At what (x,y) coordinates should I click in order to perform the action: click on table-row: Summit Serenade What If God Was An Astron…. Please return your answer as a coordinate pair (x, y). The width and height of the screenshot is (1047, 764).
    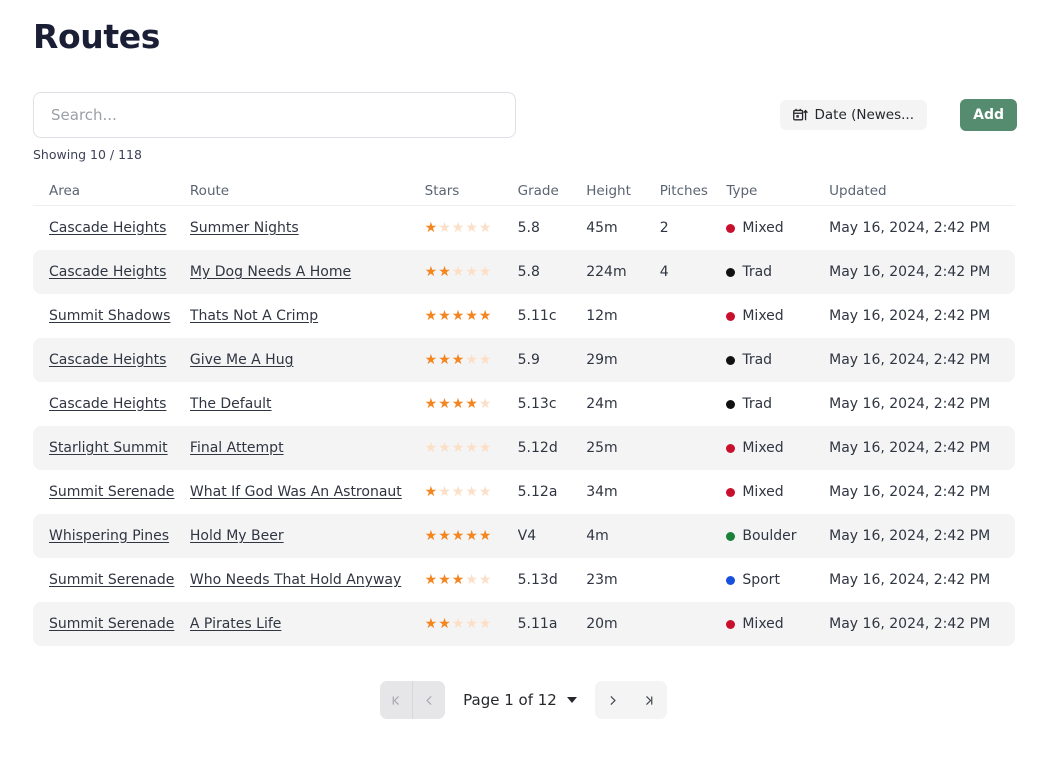
    Looking at the image, I should click on (524, 492).